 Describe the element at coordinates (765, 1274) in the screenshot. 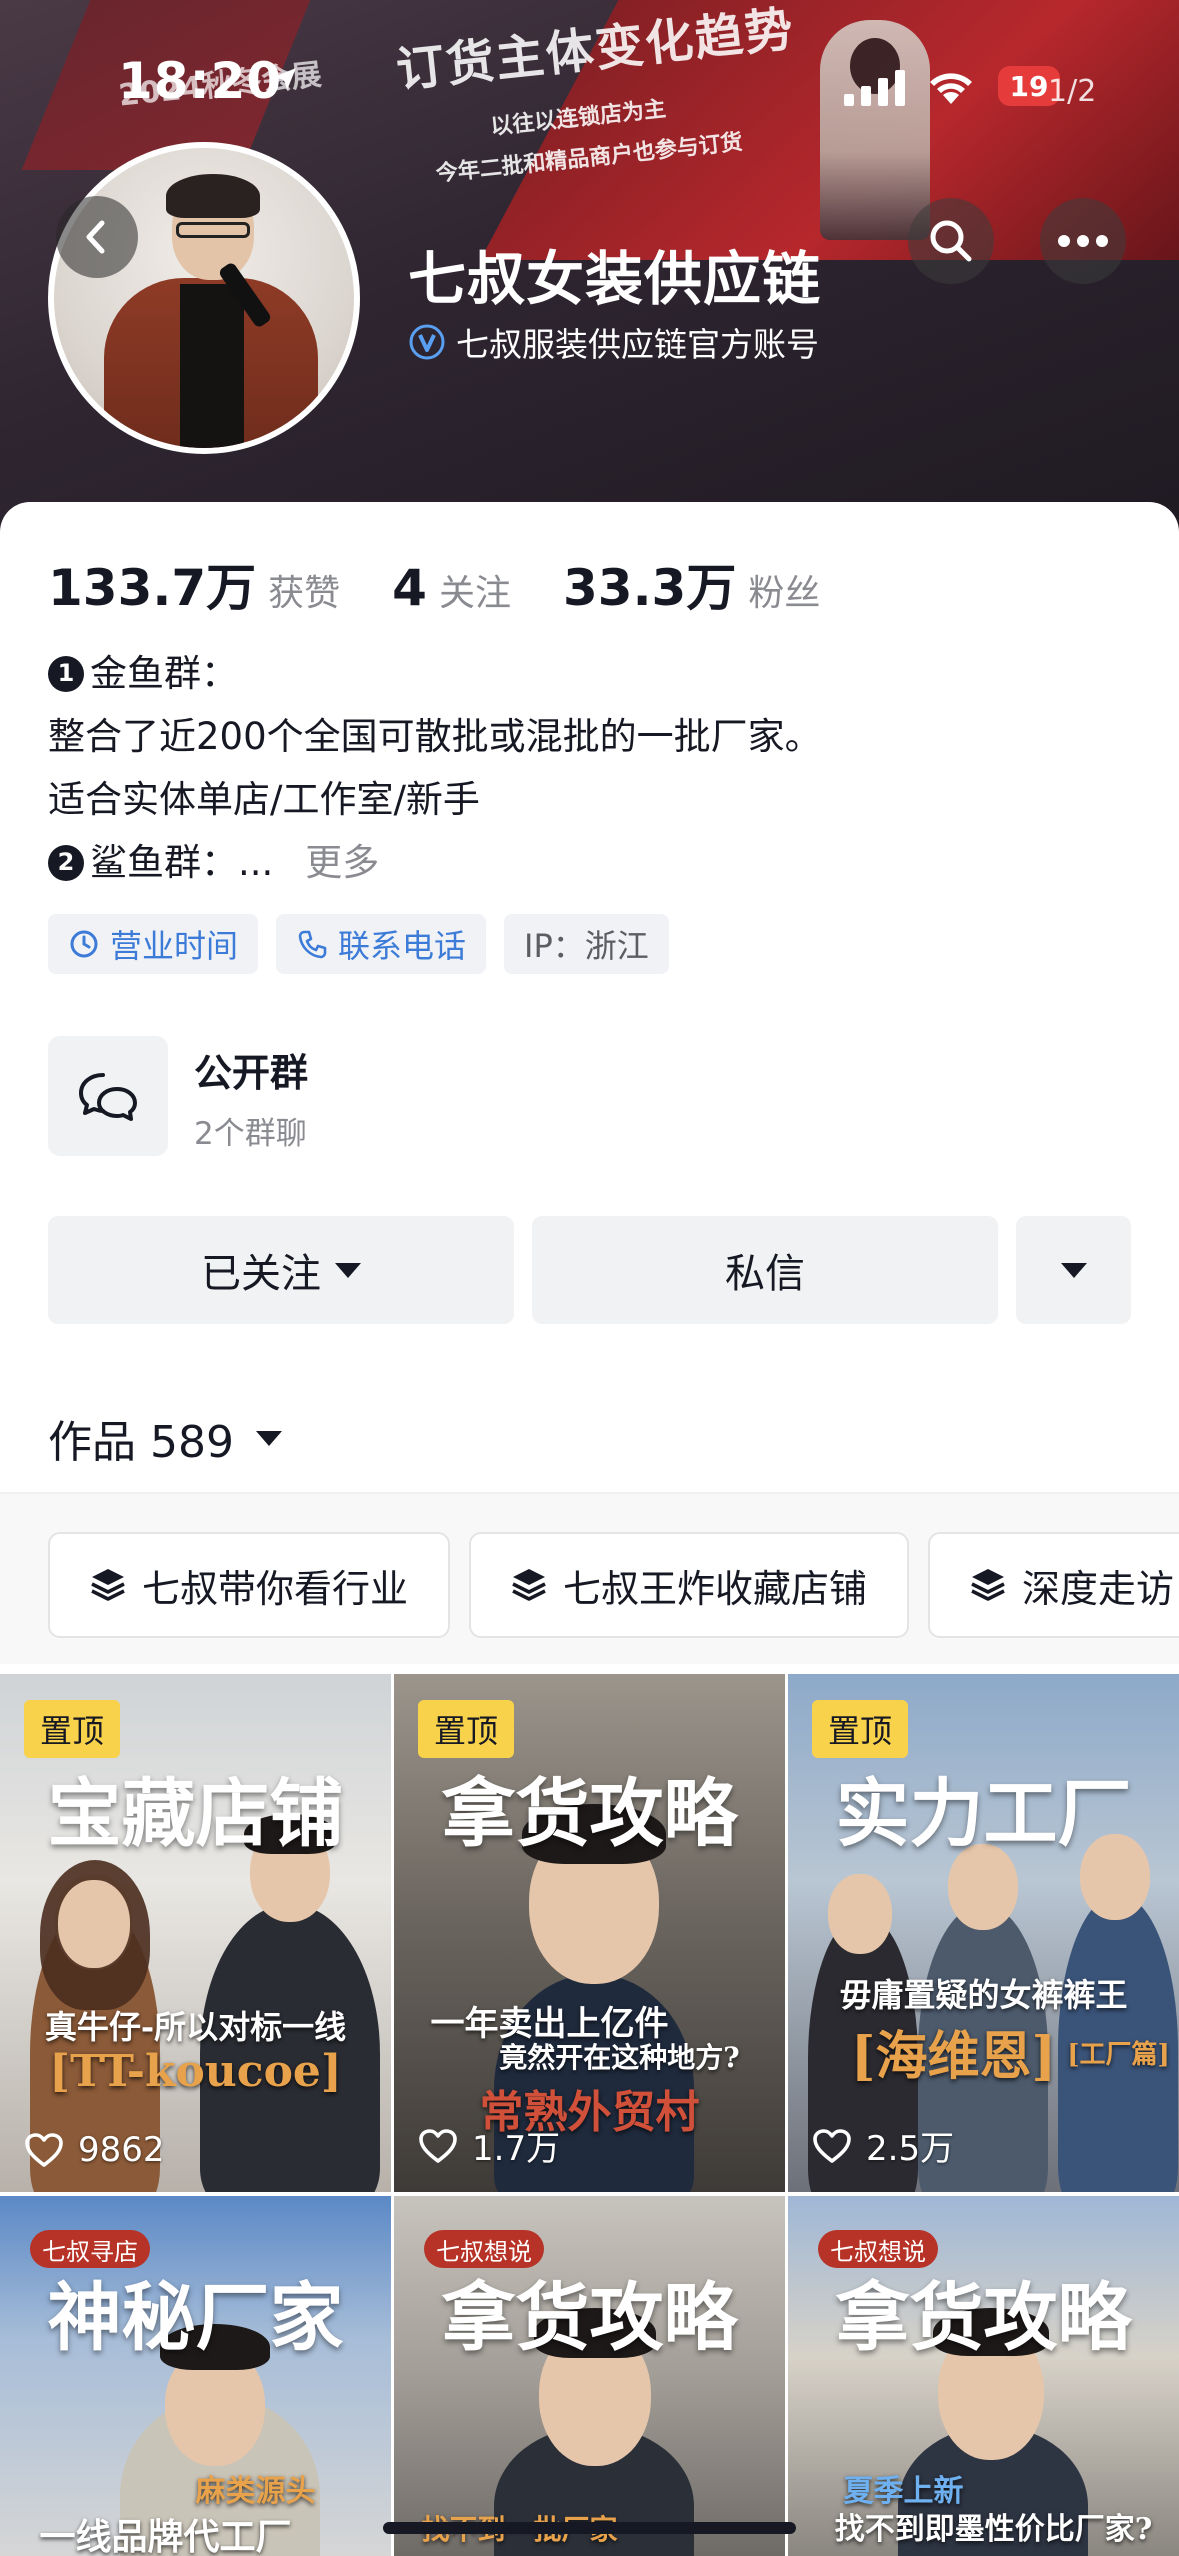

I see `message-button-label: 私信` at that location.